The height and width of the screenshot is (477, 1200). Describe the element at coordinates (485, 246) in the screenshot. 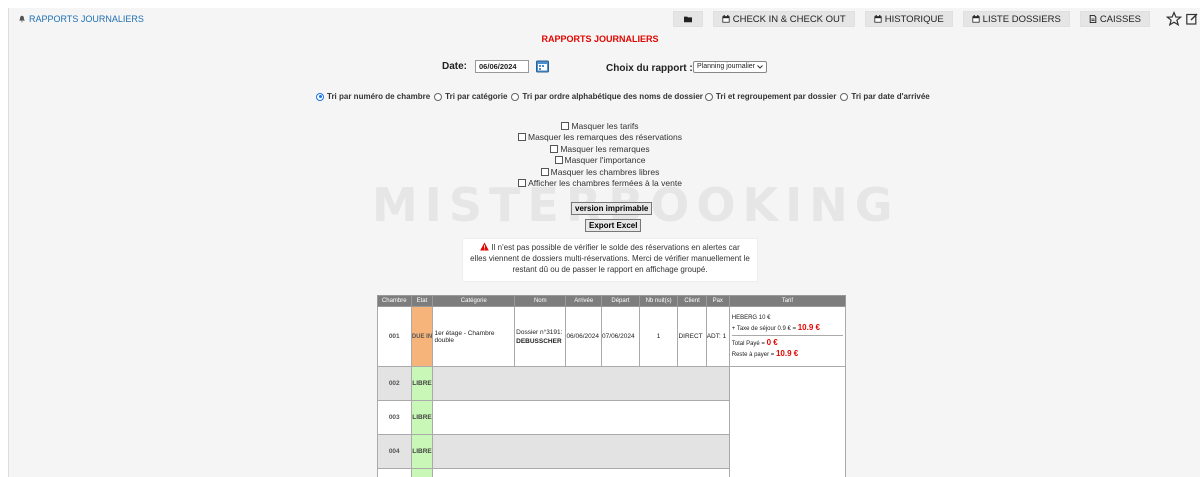

I see `warning-icon` at that location.